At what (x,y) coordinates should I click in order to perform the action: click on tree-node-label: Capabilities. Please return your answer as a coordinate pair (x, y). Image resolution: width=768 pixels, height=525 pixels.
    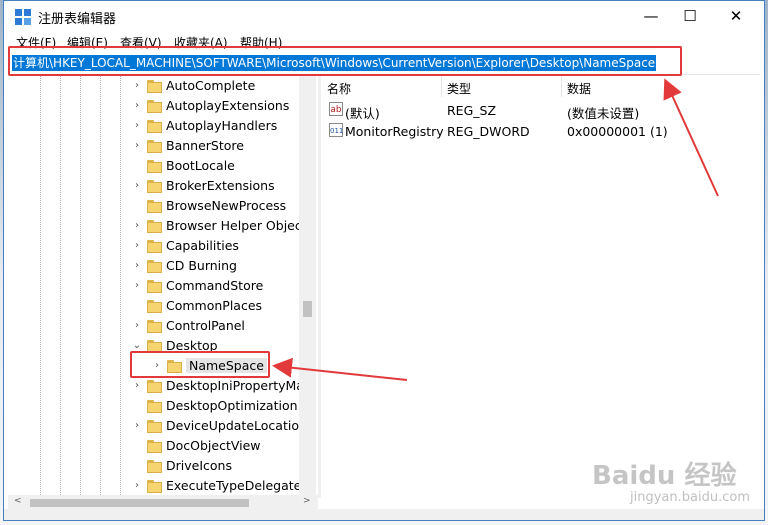
    Looking at the image, I should click on (202, 245).